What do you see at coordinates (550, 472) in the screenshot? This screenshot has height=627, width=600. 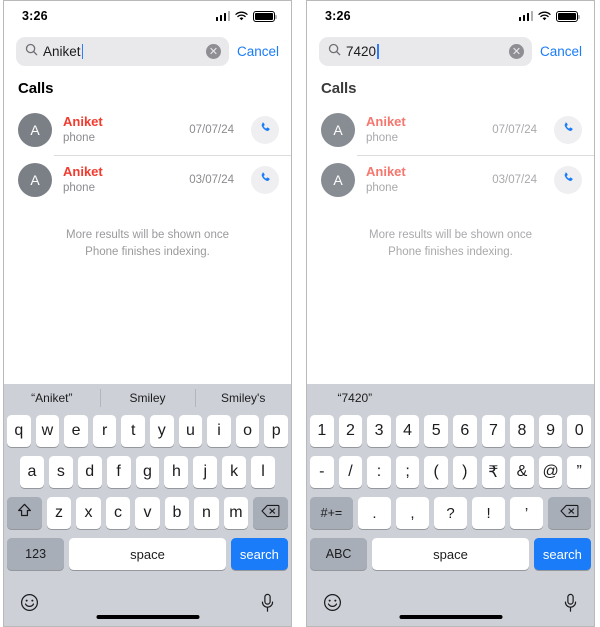 I see `key-at: @` at bounding box center [550, 472].